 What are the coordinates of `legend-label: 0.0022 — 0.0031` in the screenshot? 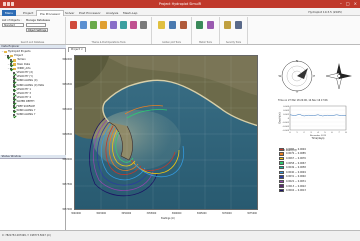 It's located at (296, 181).